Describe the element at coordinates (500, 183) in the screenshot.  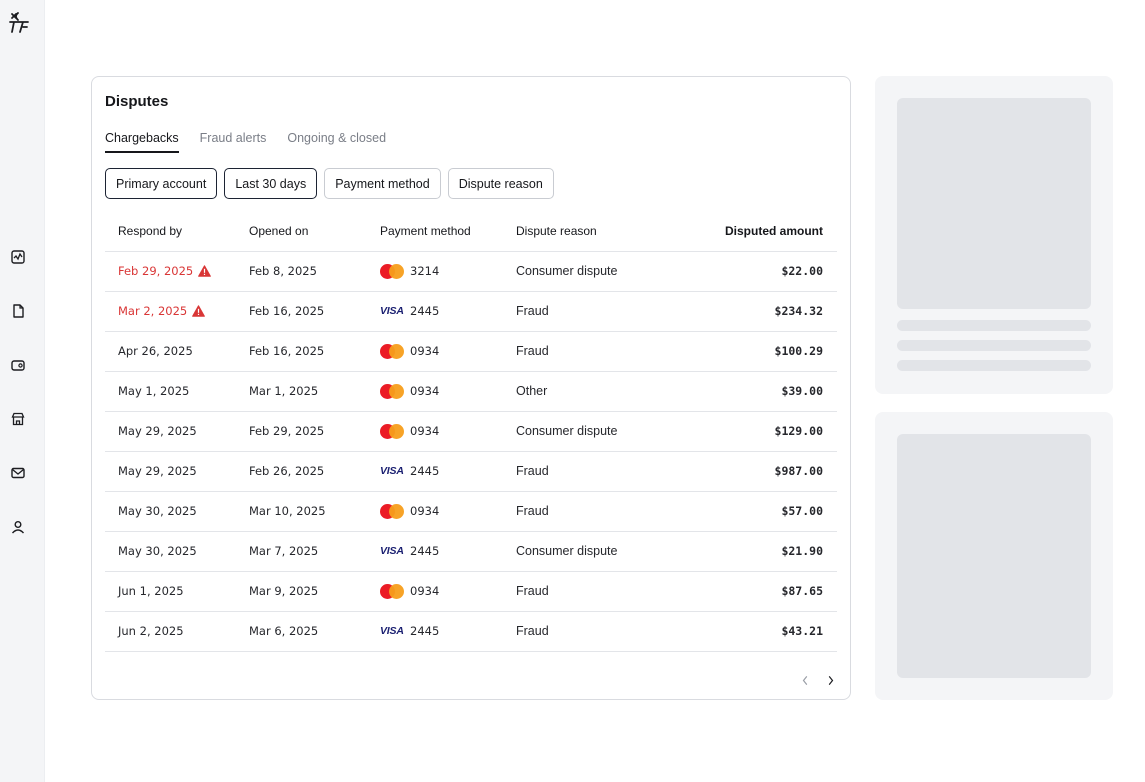
I see `filter-dispute-reason: Dispute reason` at that location.